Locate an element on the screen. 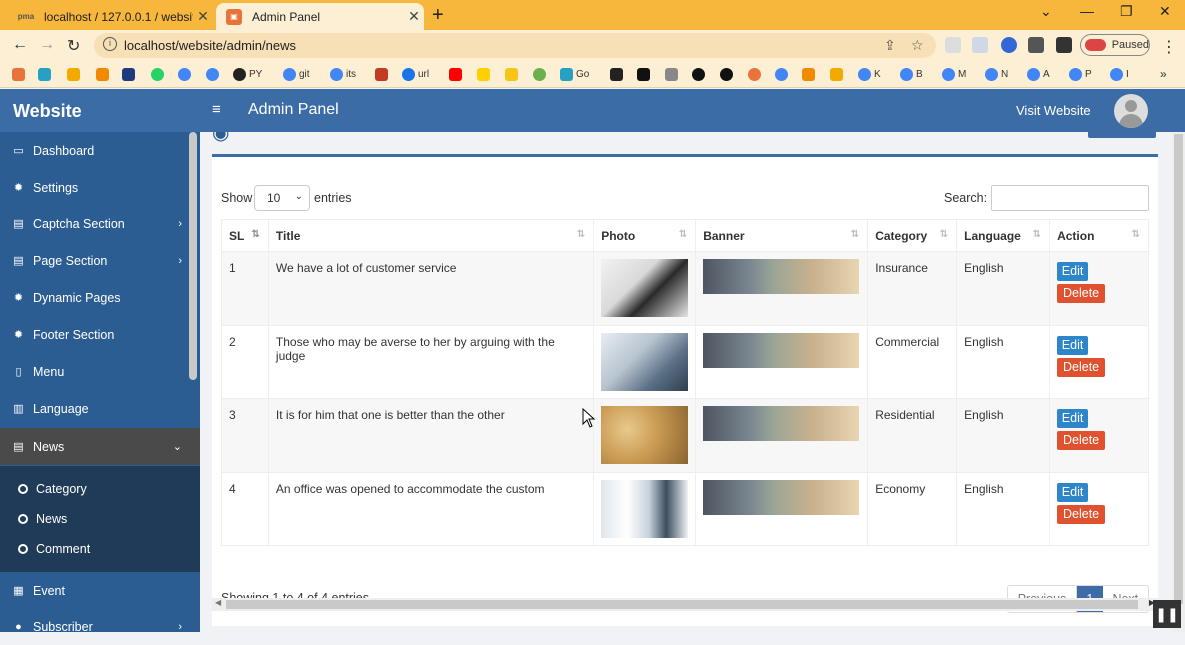 The image size is (1185, 645). address-bar: i localhost/website/admin/news ⇪ ☆ is located at coordinates (515, 45).